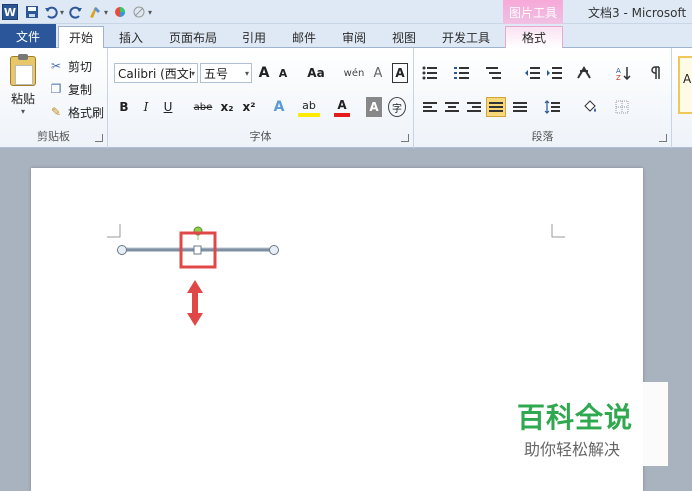 The height and width of the screenshot is (491, 692). I want to click on line-spacing-icon, so click(552, 107).